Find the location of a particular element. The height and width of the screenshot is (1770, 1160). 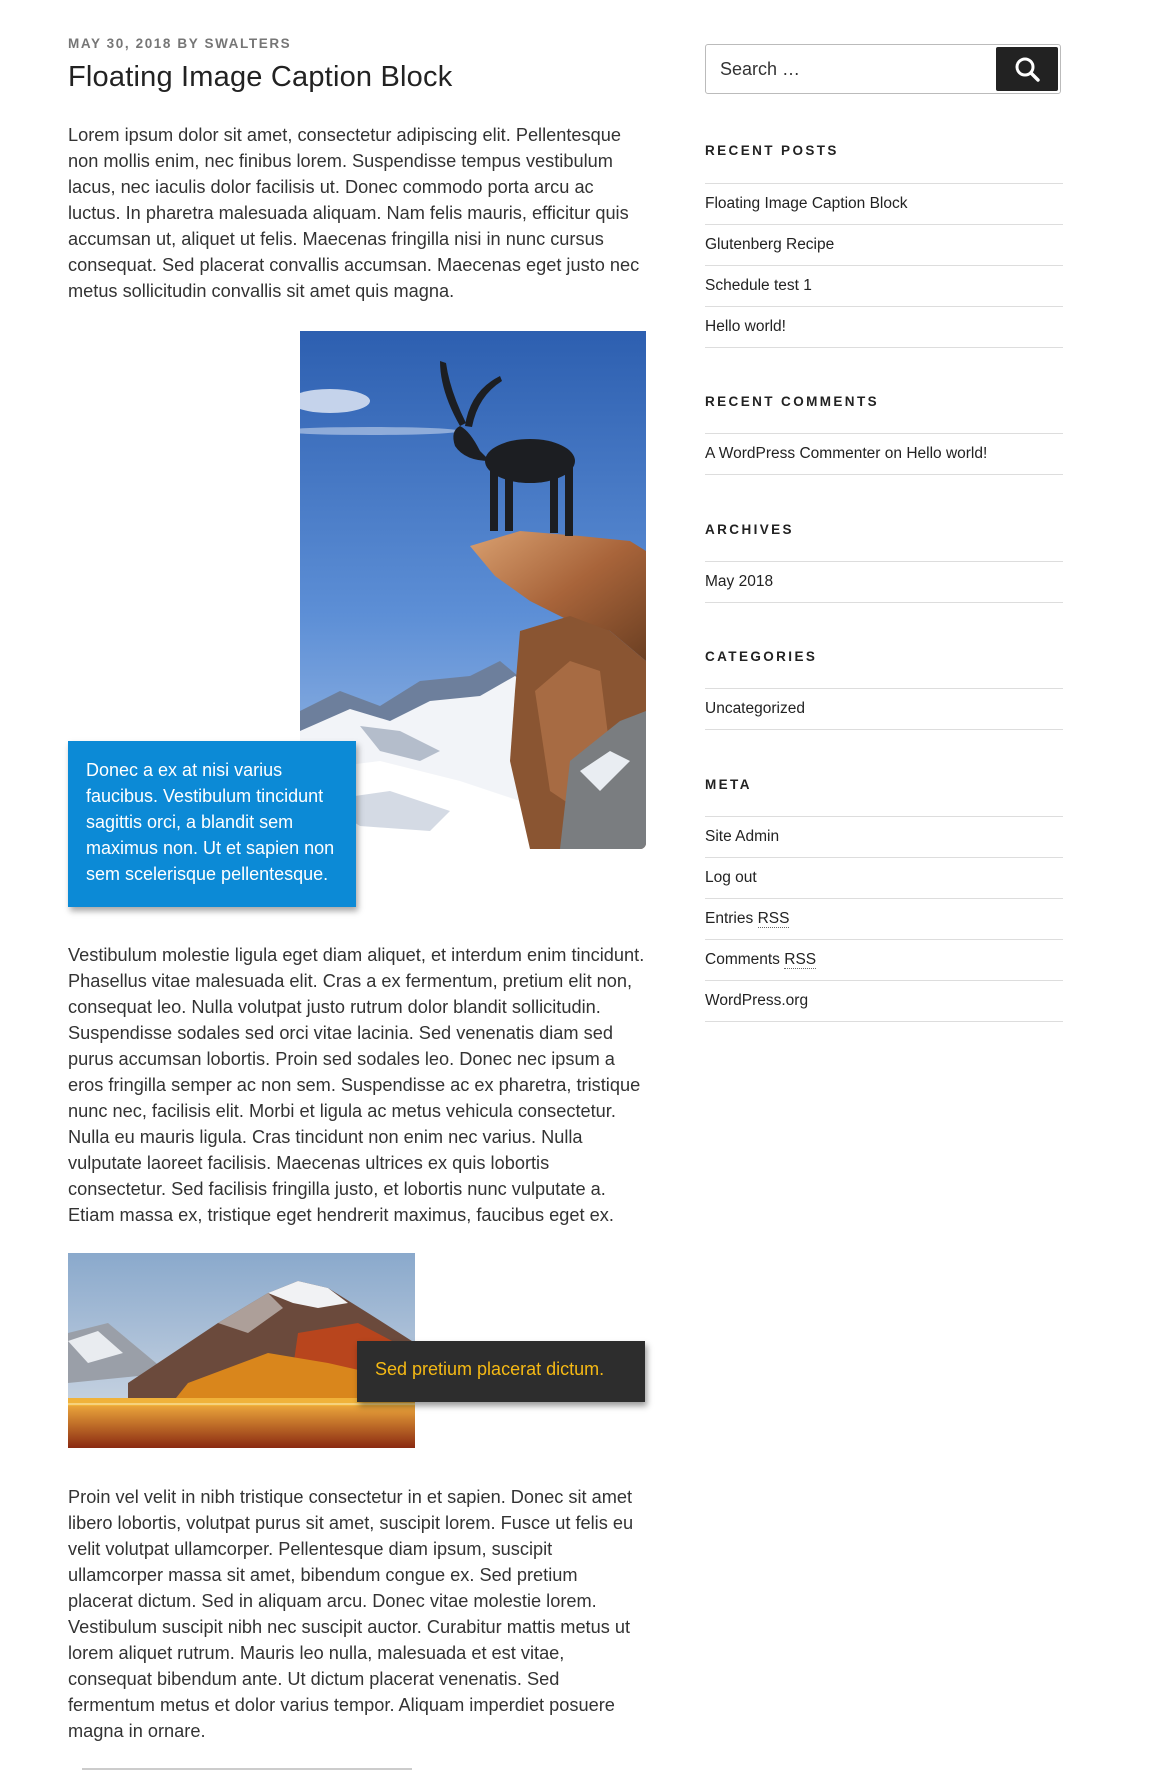

archives-list: May 2018 is located at coordinates (884, 582).